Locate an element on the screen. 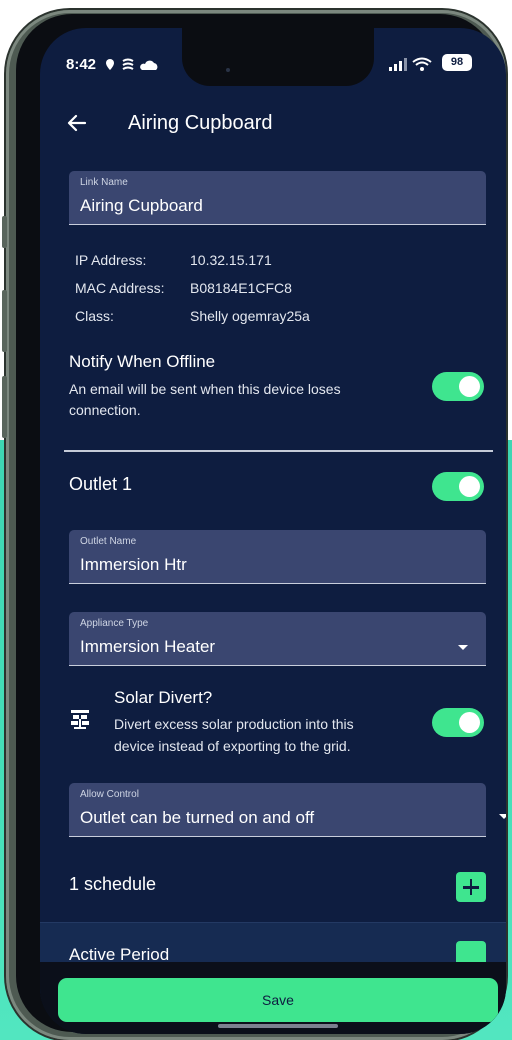 Image resolution: width=512 pixels, height=1040 pixels. active-period-row: Active Period is located at coordinates (273, 942).